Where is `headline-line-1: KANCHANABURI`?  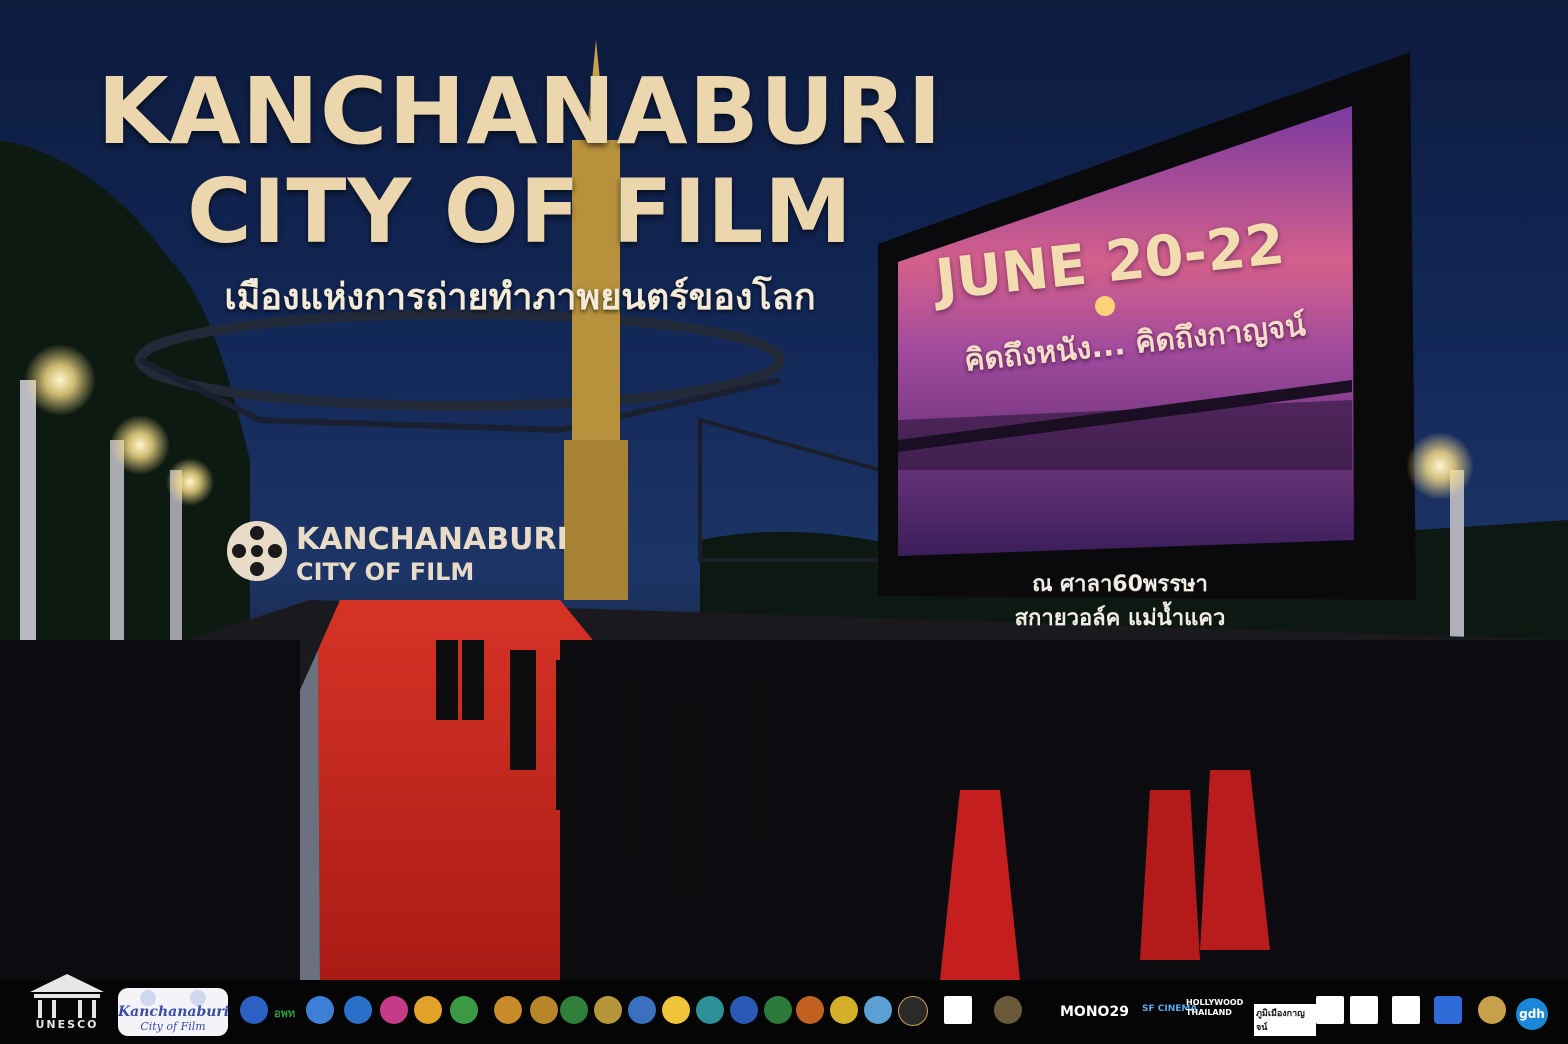 headline-line-1: KANCHANABURI is located at coordinates (520, 111).